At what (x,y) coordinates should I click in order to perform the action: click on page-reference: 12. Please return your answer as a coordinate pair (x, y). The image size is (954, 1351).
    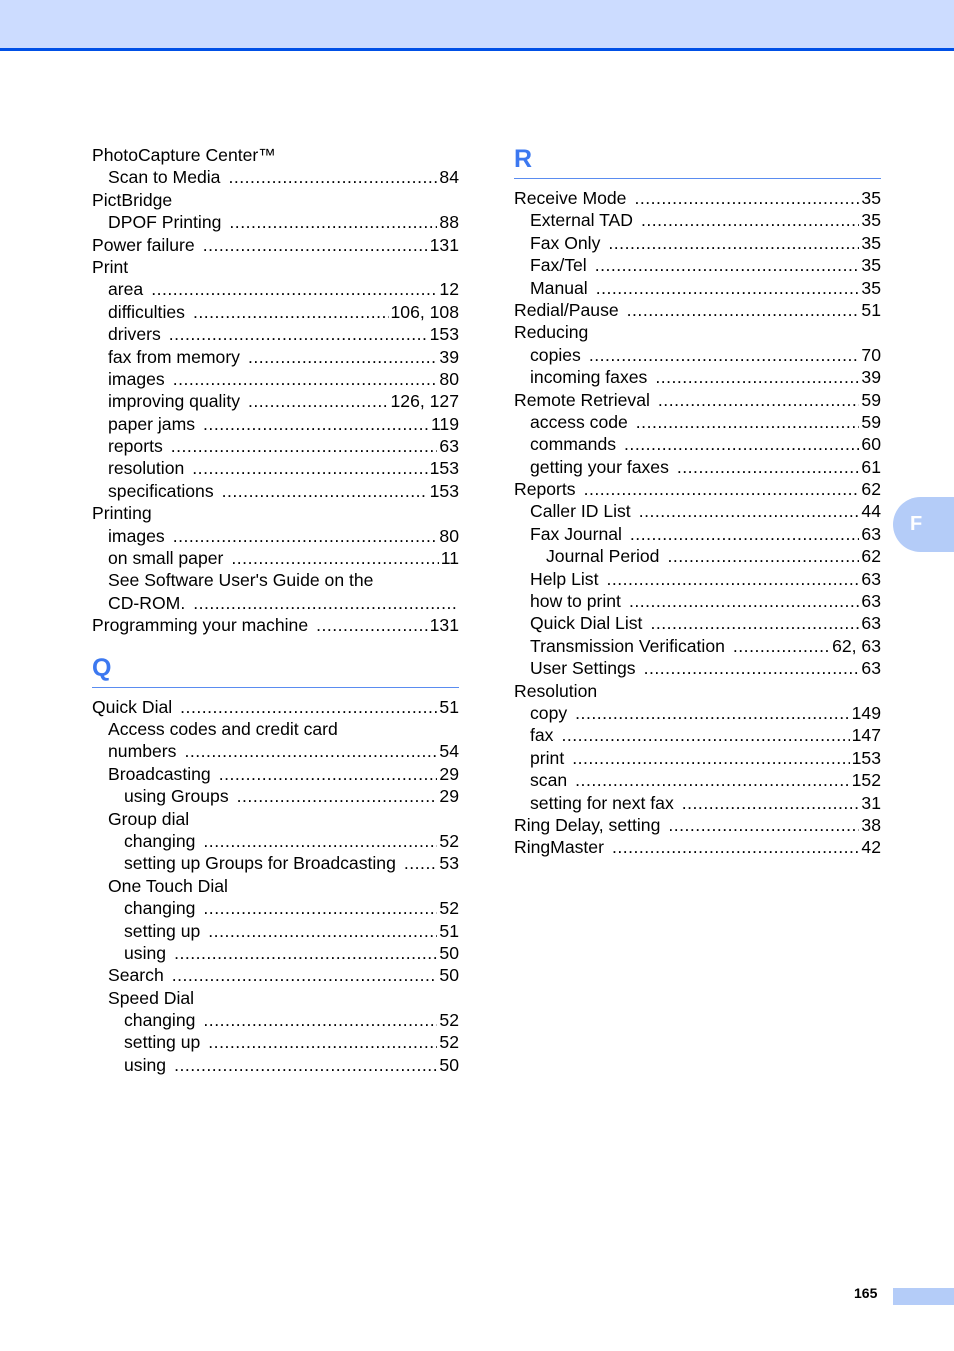
    Looking at the image, I should click on (449, 289).